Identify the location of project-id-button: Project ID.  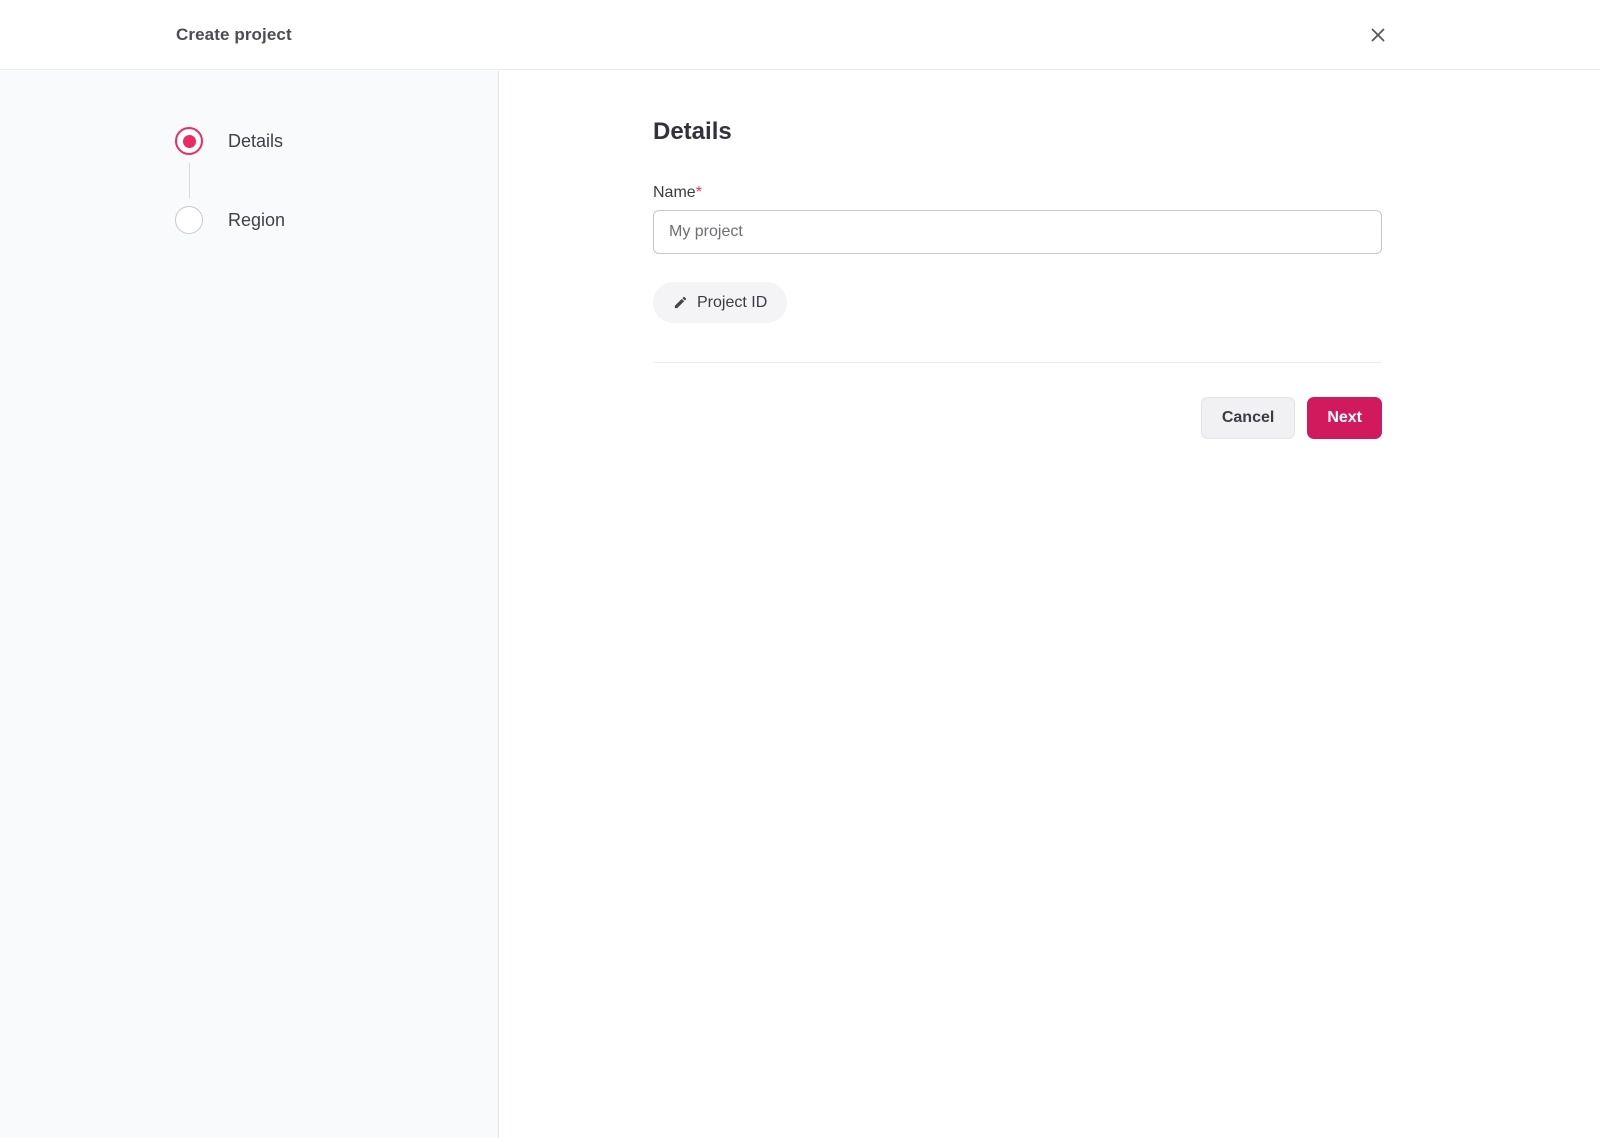
(720, 302).